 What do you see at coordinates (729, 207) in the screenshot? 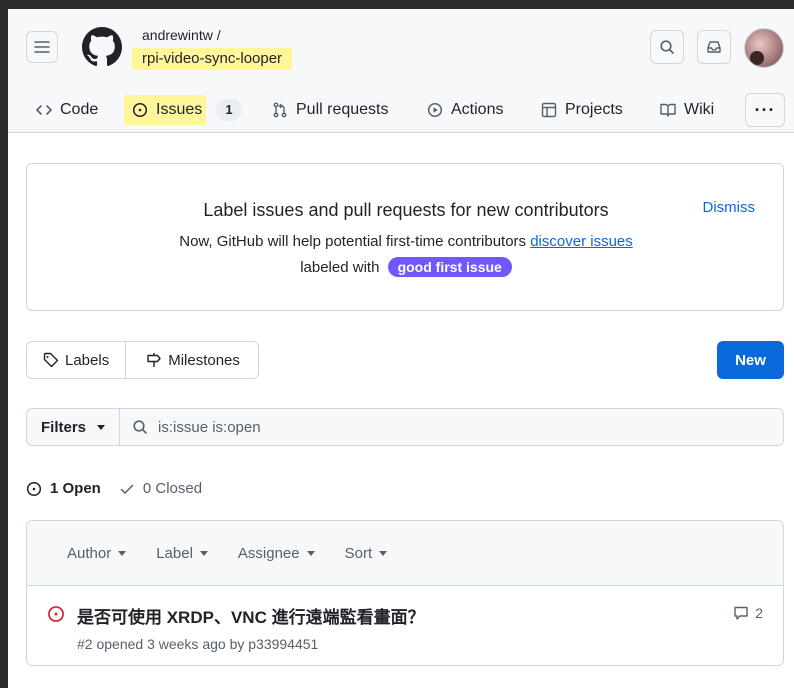
I see `dismiss-link: Dismiss` at bounding box center [729, 207].